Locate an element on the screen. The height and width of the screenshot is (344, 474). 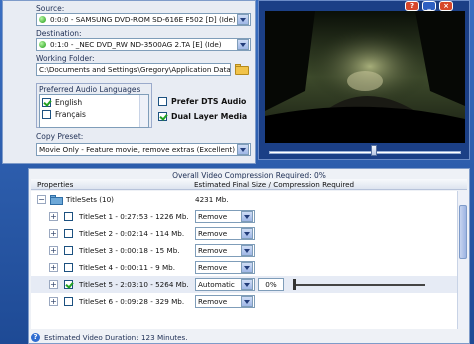
dual-layer-checkbox is located at coordinates (162, 116).